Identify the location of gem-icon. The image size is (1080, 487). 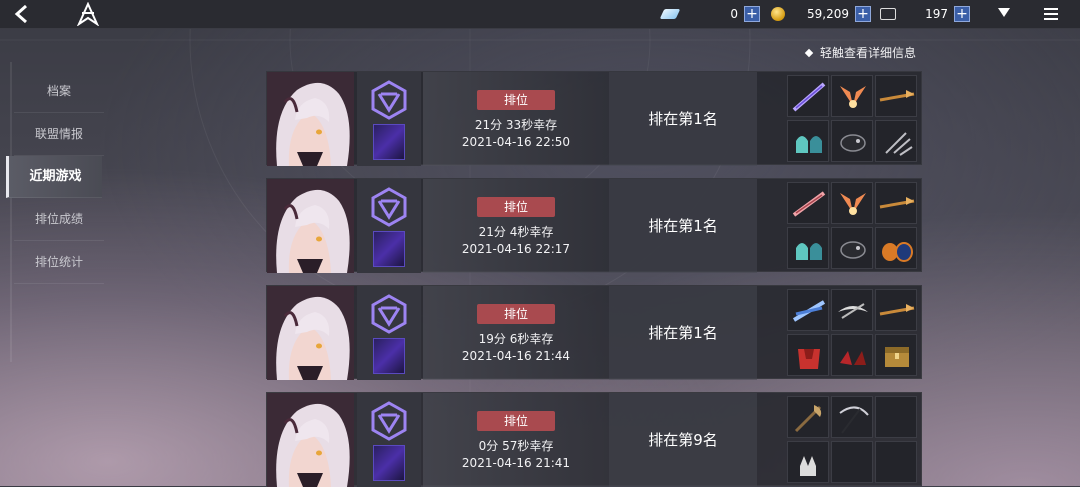
(670, 14).